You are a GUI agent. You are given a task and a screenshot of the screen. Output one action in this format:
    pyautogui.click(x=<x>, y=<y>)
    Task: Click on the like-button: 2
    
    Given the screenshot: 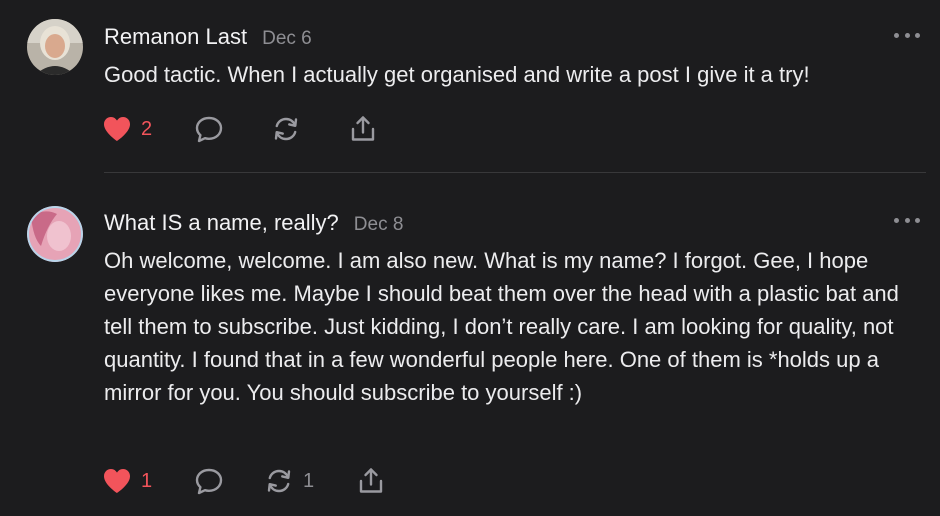 What is the action you would take?
    pyautogui.click(x=148, y=129)
    